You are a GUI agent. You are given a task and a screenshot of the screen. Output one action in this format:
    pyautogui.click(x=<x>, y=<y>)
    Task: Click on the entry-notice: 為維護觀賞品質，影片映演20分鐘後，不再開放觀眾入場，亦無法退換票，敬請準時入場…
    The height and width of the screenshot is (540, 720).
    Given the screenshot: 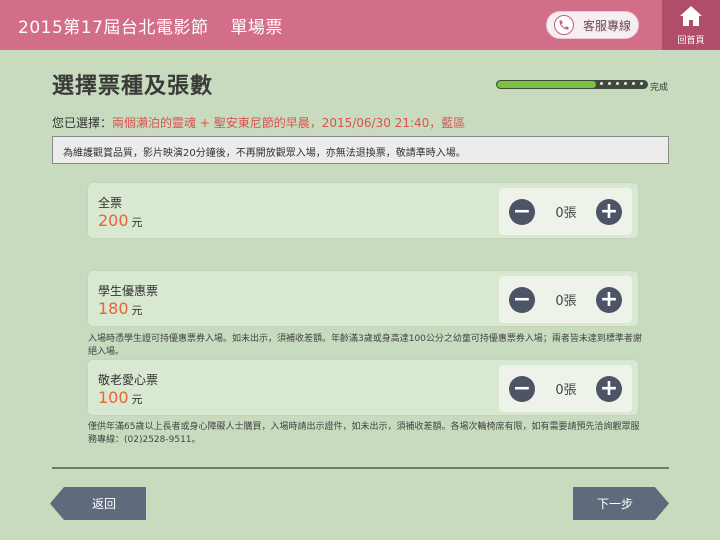 What is the action you would take?
    pyautogui.click(x=360, y=150)
    